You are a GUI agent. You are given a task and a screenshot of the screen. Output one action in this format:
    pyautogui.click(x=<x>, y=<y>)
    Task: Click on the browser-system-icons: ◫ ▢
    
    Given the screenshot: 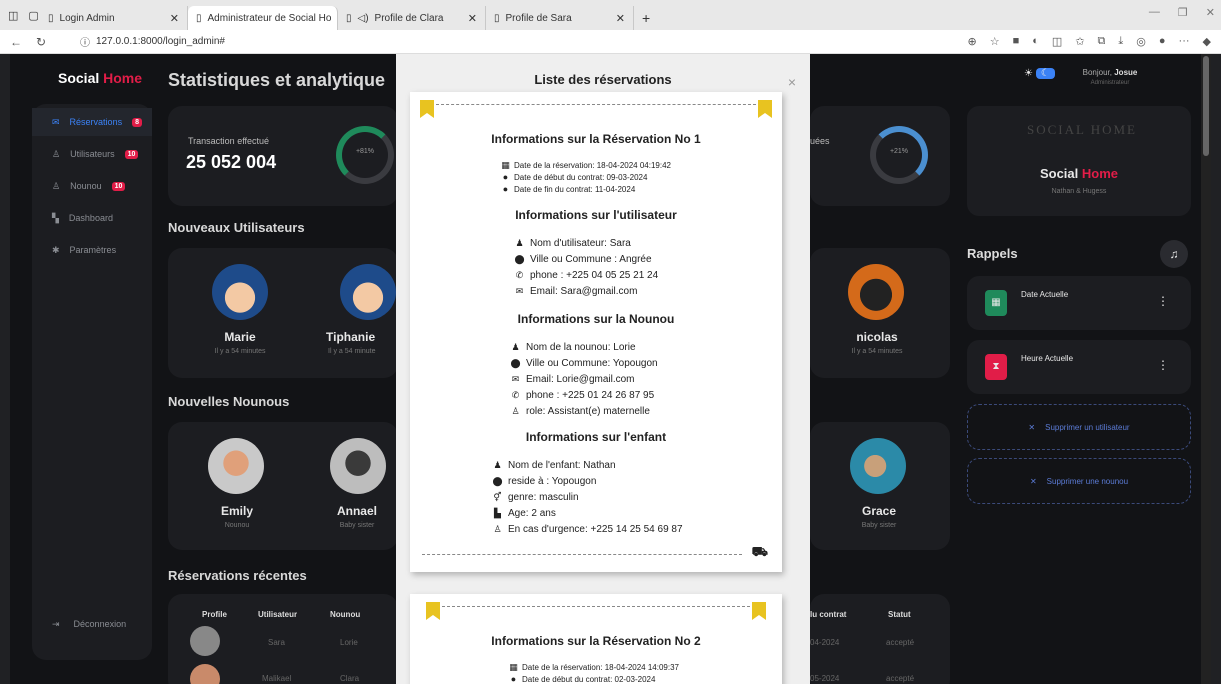 What is the action you would take?
    pyautogui.click(x=20, y=15)
    